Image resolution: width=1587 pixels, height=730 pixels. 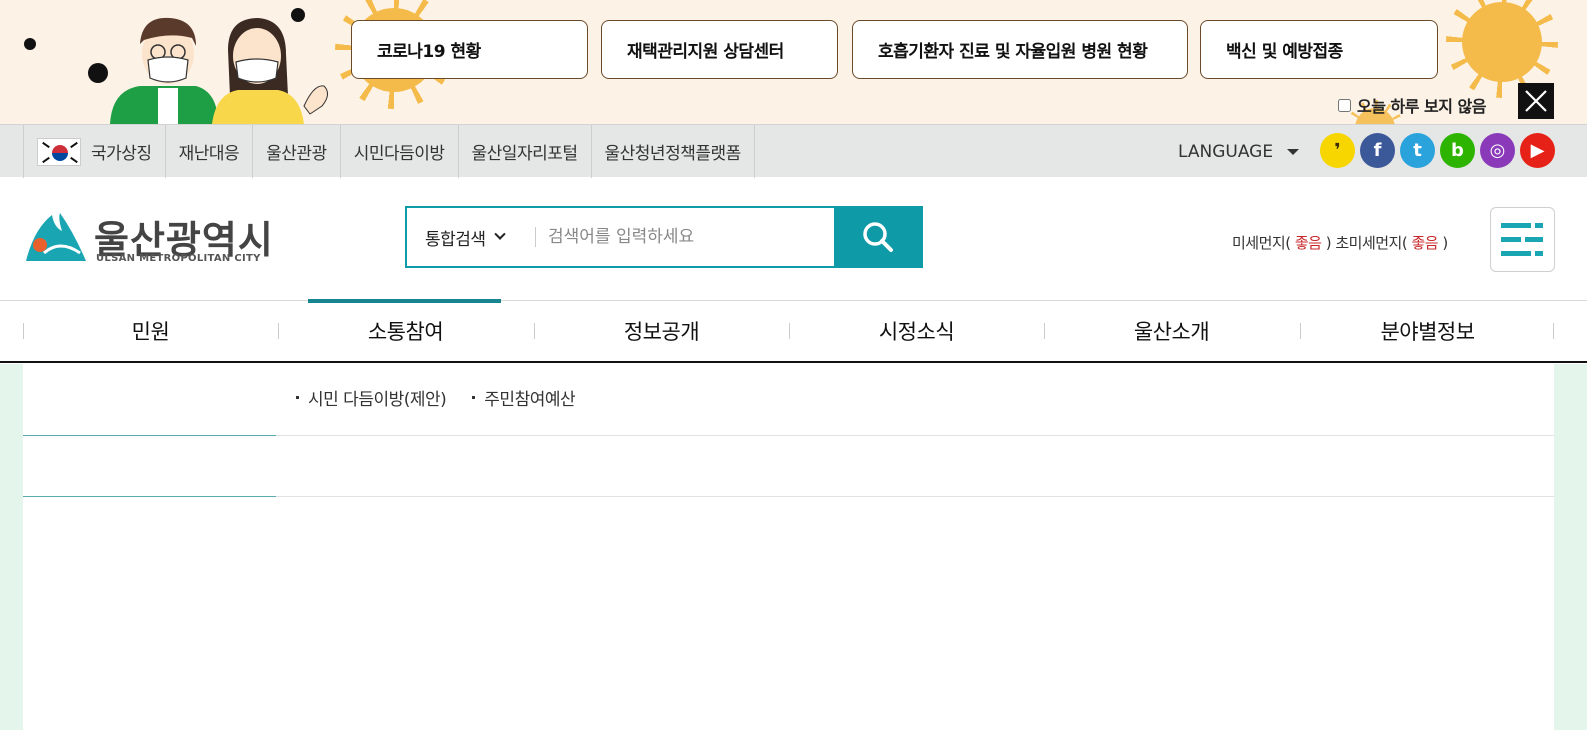 I want to click on close-icon, so click(x=1536, y=101).